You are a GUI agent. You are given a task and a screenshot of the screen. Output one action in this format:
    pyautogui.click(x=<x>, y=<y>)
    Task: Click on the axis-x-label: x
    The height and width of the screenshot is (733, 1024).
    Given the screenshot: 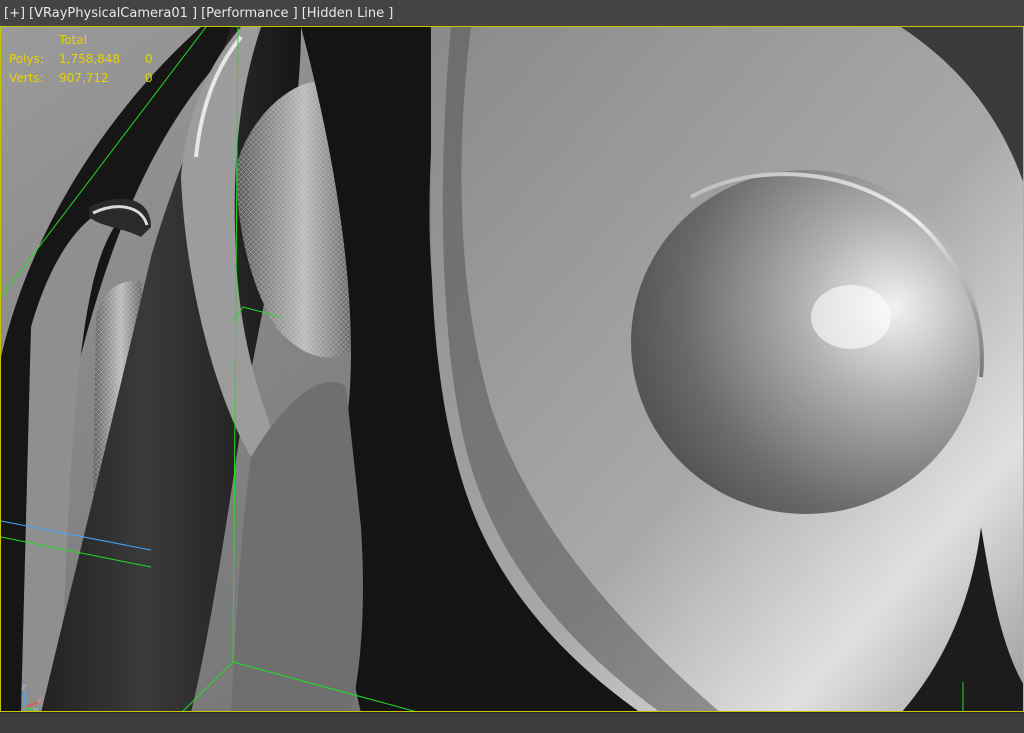 What is the action you would take?
    pyautogui.click(x=40, y=701)
    